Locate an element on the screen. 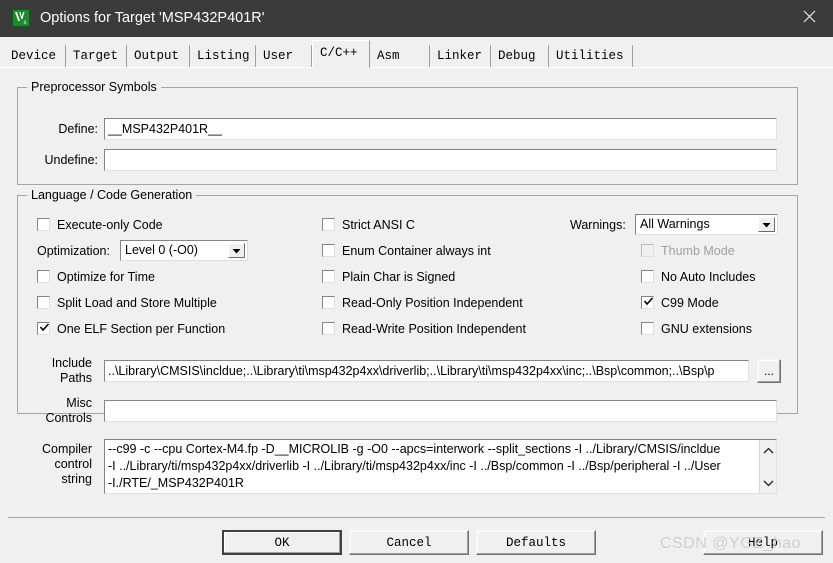 Image resolution: width=833 pixels, height=563 pixels. scroll-down-icon is located at coordinates (768, 482).